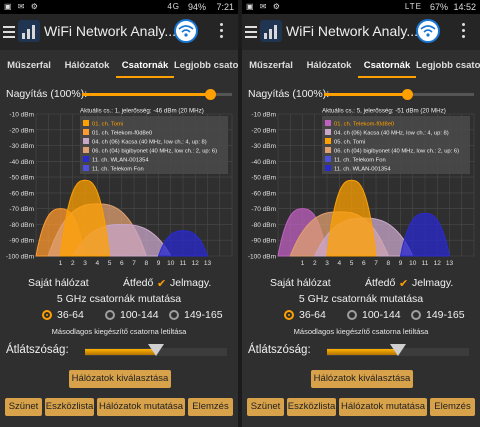 The height and width of the screenshot is (427, 480). Describe the element at coordinates (119, 285) in the screenshot. I see `display-options: Saját hálózat Átfedő ✔ Jelmagy.` at that location.